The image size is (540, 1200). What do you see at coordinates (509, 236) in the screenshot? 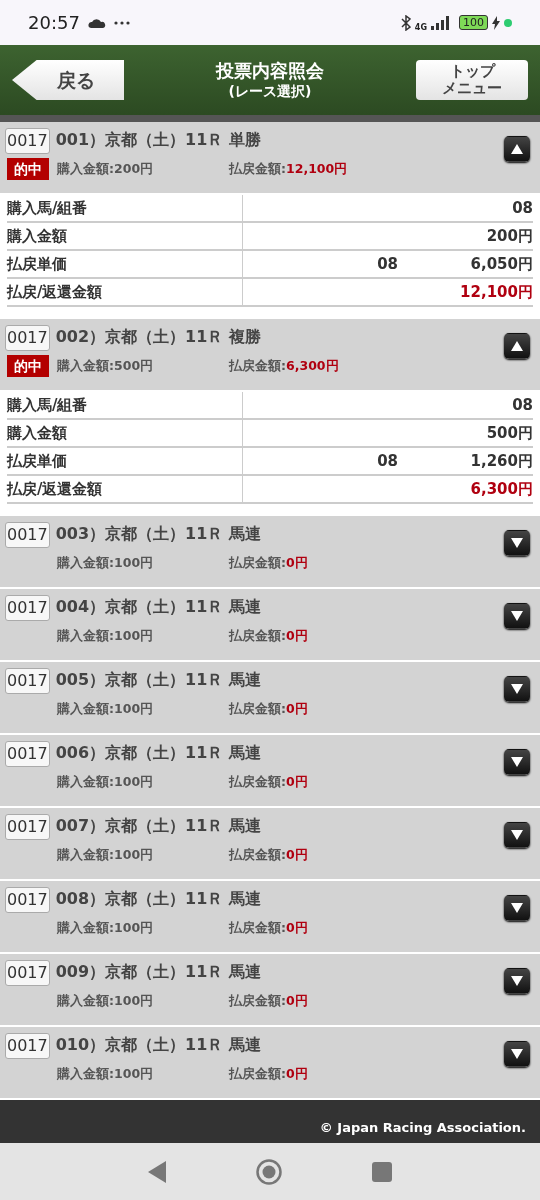
I see `detail-value: 200円` at bounding box center [509, 236].